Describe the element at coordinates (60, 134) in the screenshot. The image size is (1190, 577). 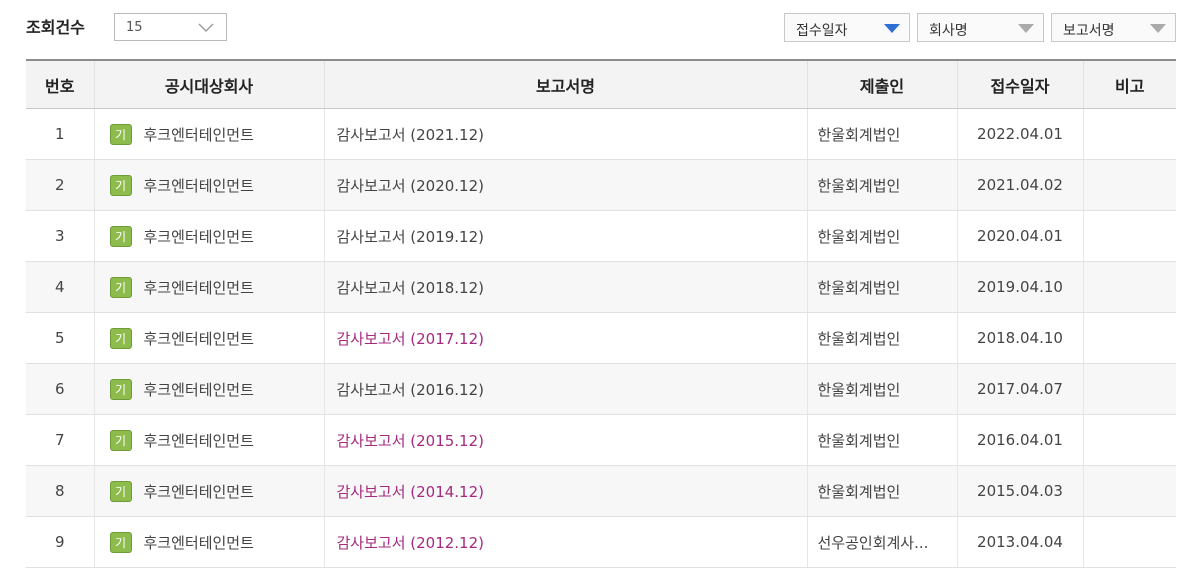
I see `row-number: 1` at that location.